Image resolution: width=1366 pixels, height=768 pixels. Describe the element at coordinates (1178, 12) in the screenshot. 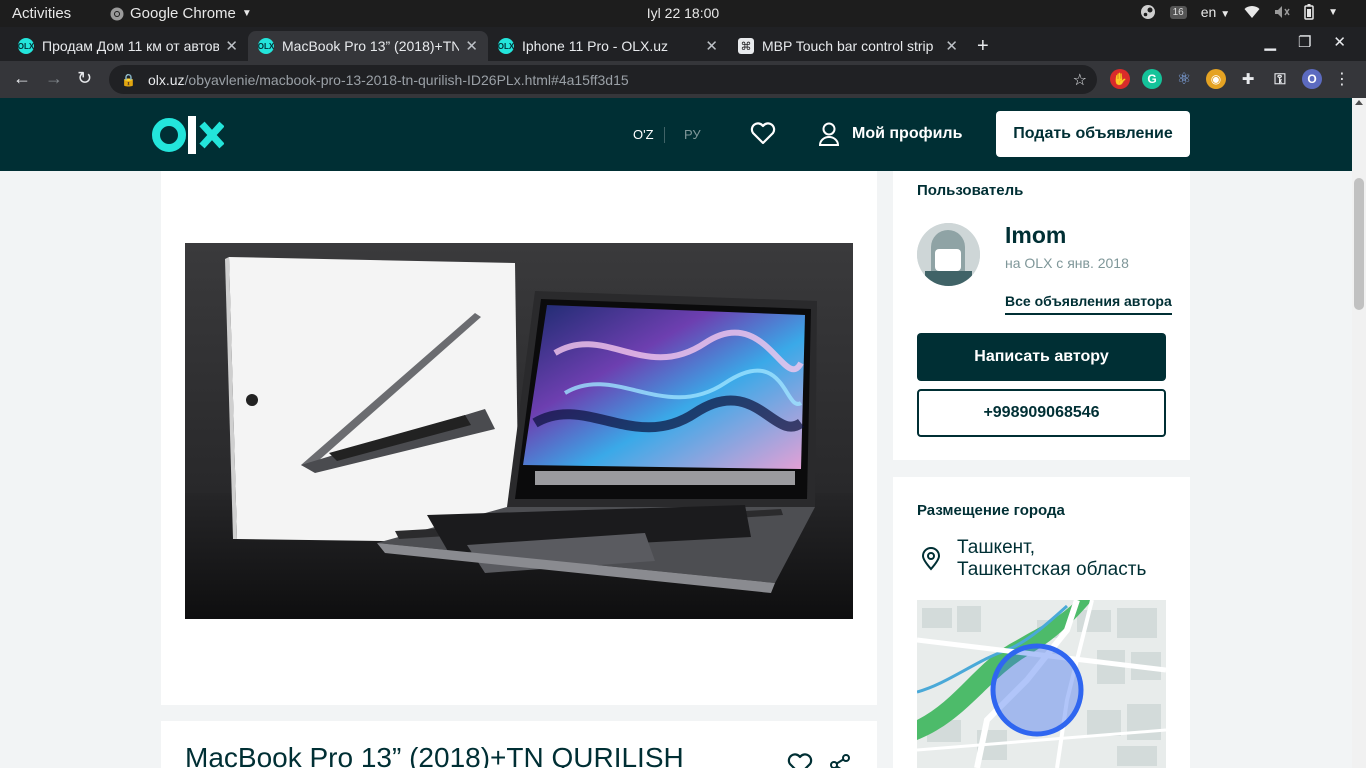

I see `notification-count-badge: 16` at that location.